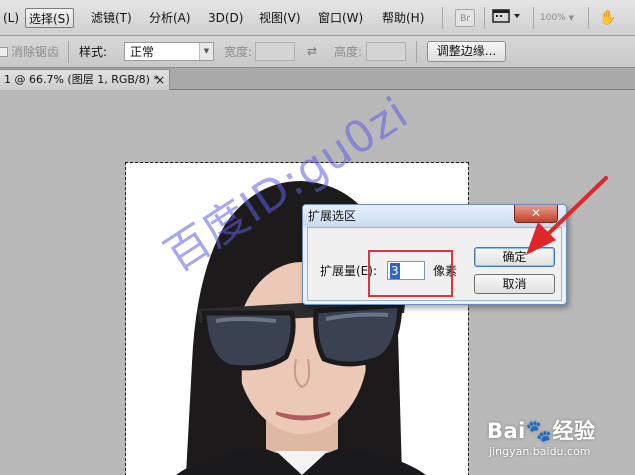 The width and height of the screenshot is (635, 475). Describe the element at coordinates (539, 431) in the screenshot. I see `paw-icon: 🐾` at that location.